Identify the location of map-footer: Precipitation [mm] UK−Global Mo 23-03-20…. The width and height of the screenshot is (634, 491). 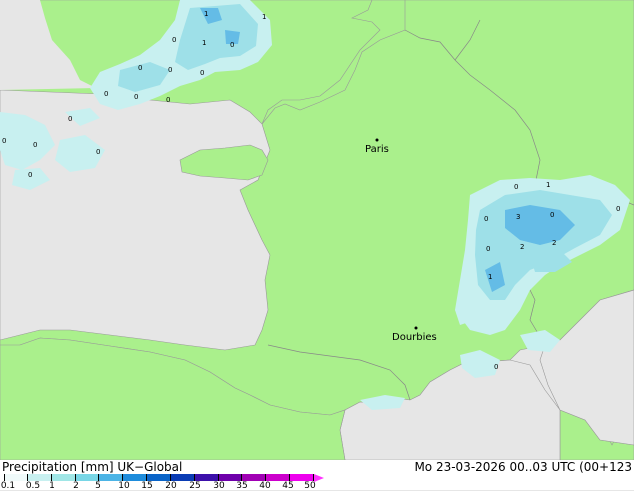
(317, 475).